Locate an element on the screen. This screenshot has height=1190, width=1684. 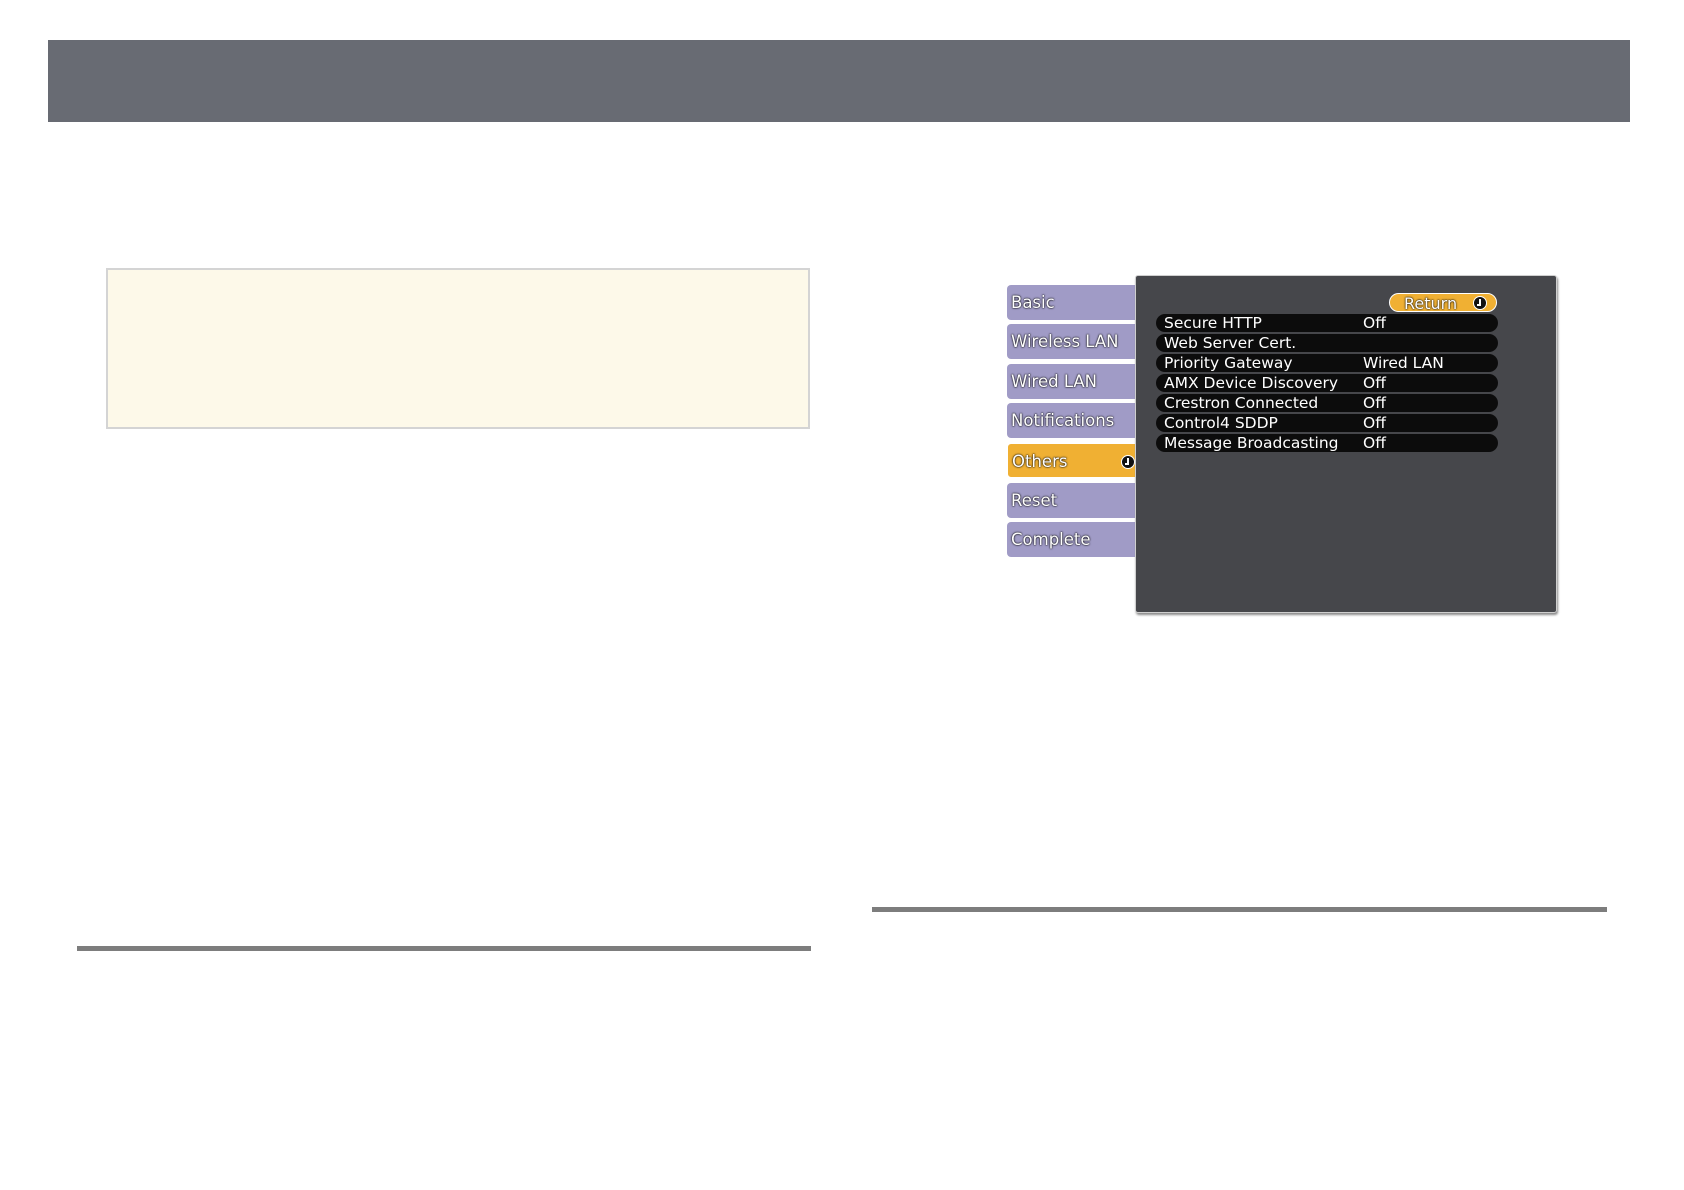
tab-label: Wired LAN is located at coordinates (1054, 381).